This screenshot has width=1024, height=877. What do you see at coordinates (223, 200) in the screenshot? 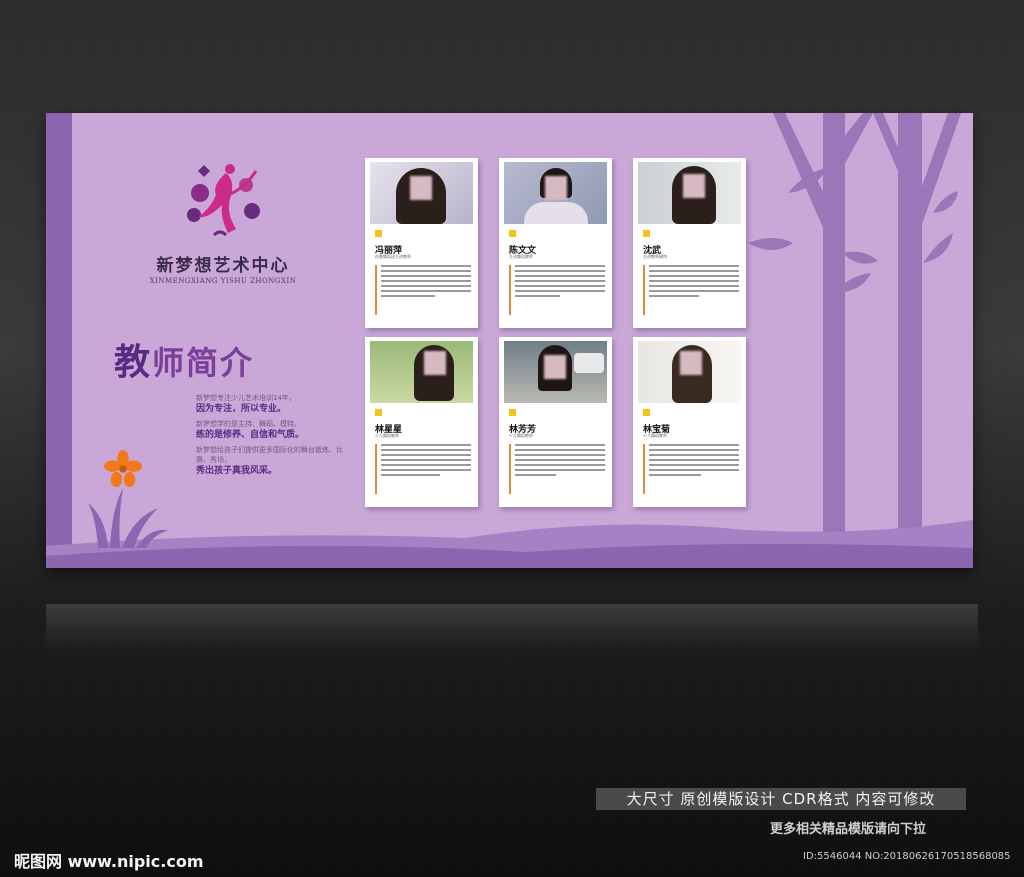
I see `dancer-logo` at bounding box center [223, 200].